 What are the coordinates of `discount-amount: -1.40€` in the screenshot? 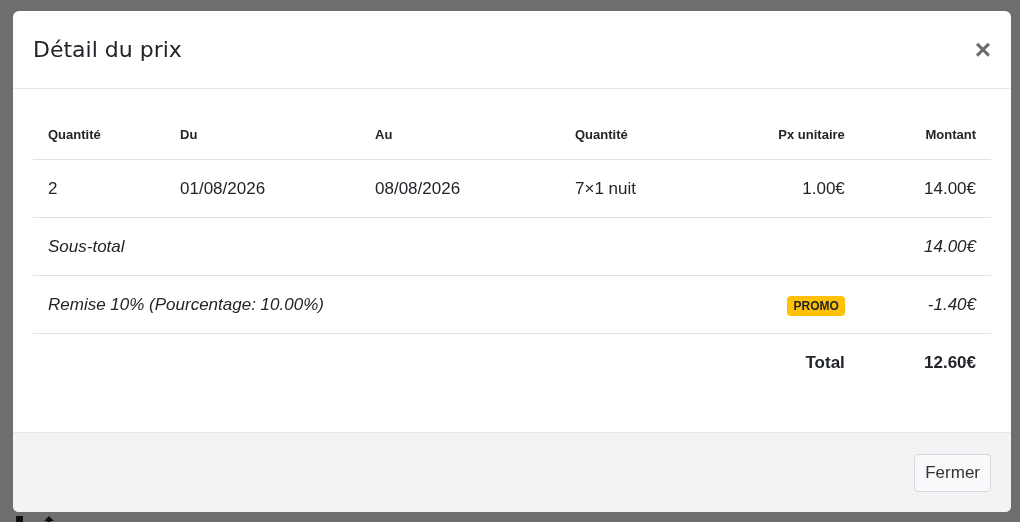 It's located at (925, 304).